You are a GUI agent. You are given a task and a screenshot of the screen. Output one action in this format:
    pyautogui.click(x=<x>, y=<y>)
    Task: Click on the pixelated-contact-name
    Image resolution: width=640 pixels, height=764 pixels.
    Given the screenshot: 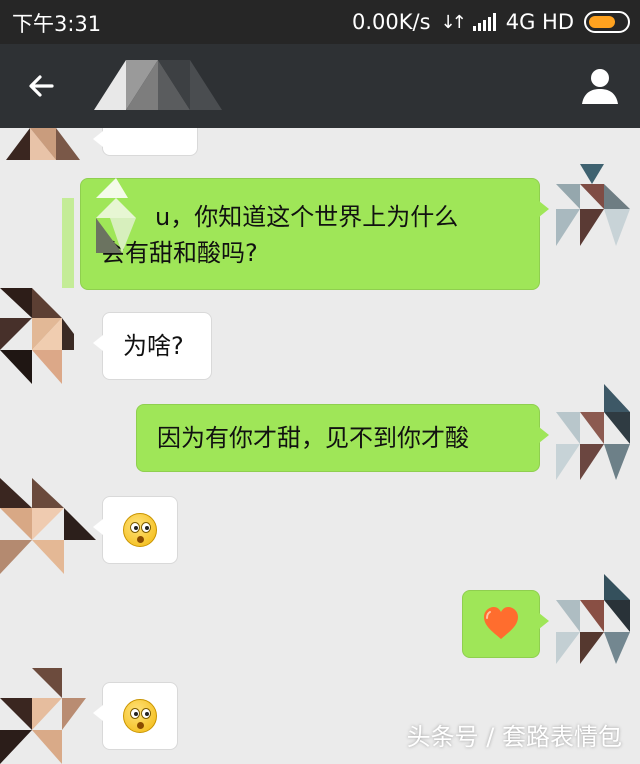 What is the action you would take?
    pyautogui.click(x=158, y=85)
    